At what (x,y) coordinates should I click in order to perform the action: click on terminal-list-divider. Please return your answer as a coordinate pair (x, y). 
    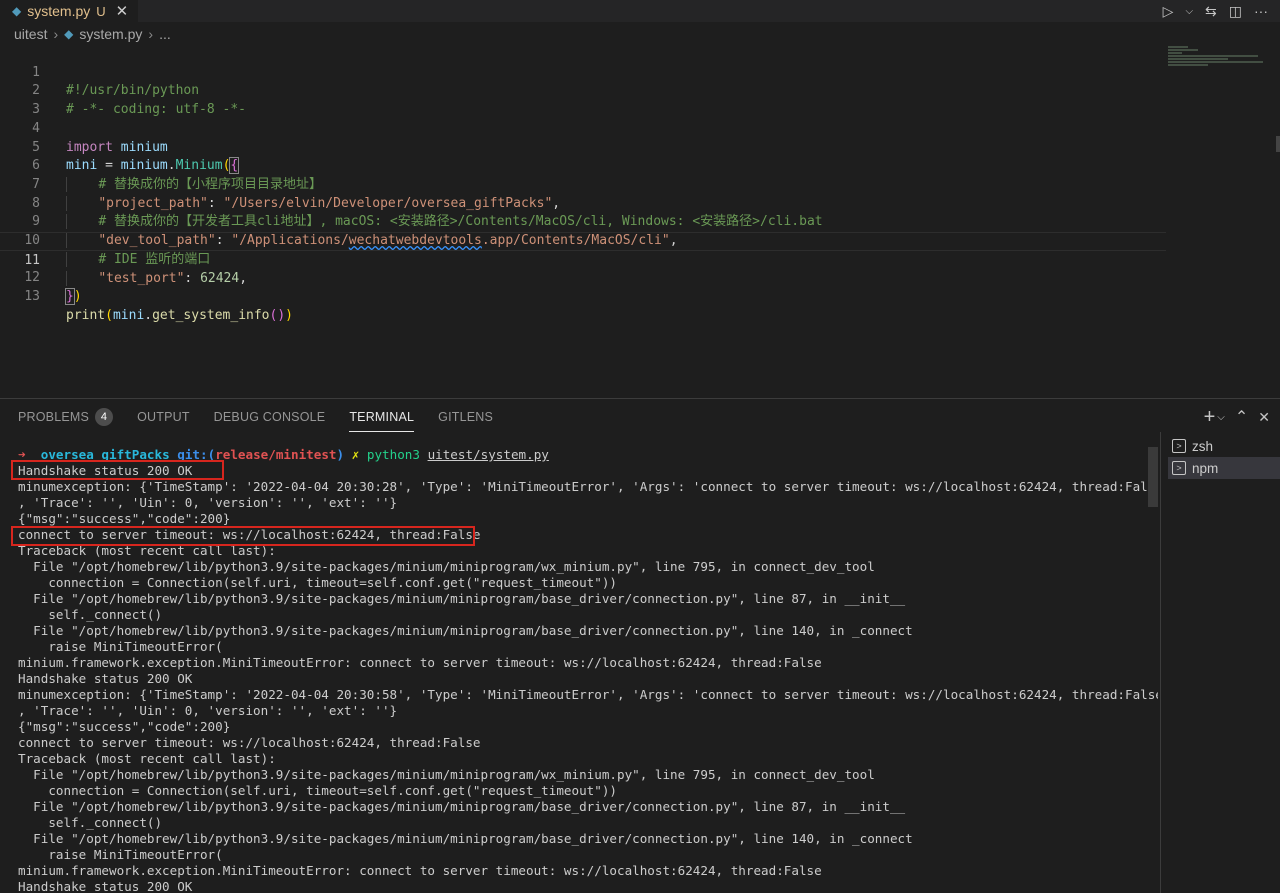
    Looking at the image, I should click on (1160, 662).